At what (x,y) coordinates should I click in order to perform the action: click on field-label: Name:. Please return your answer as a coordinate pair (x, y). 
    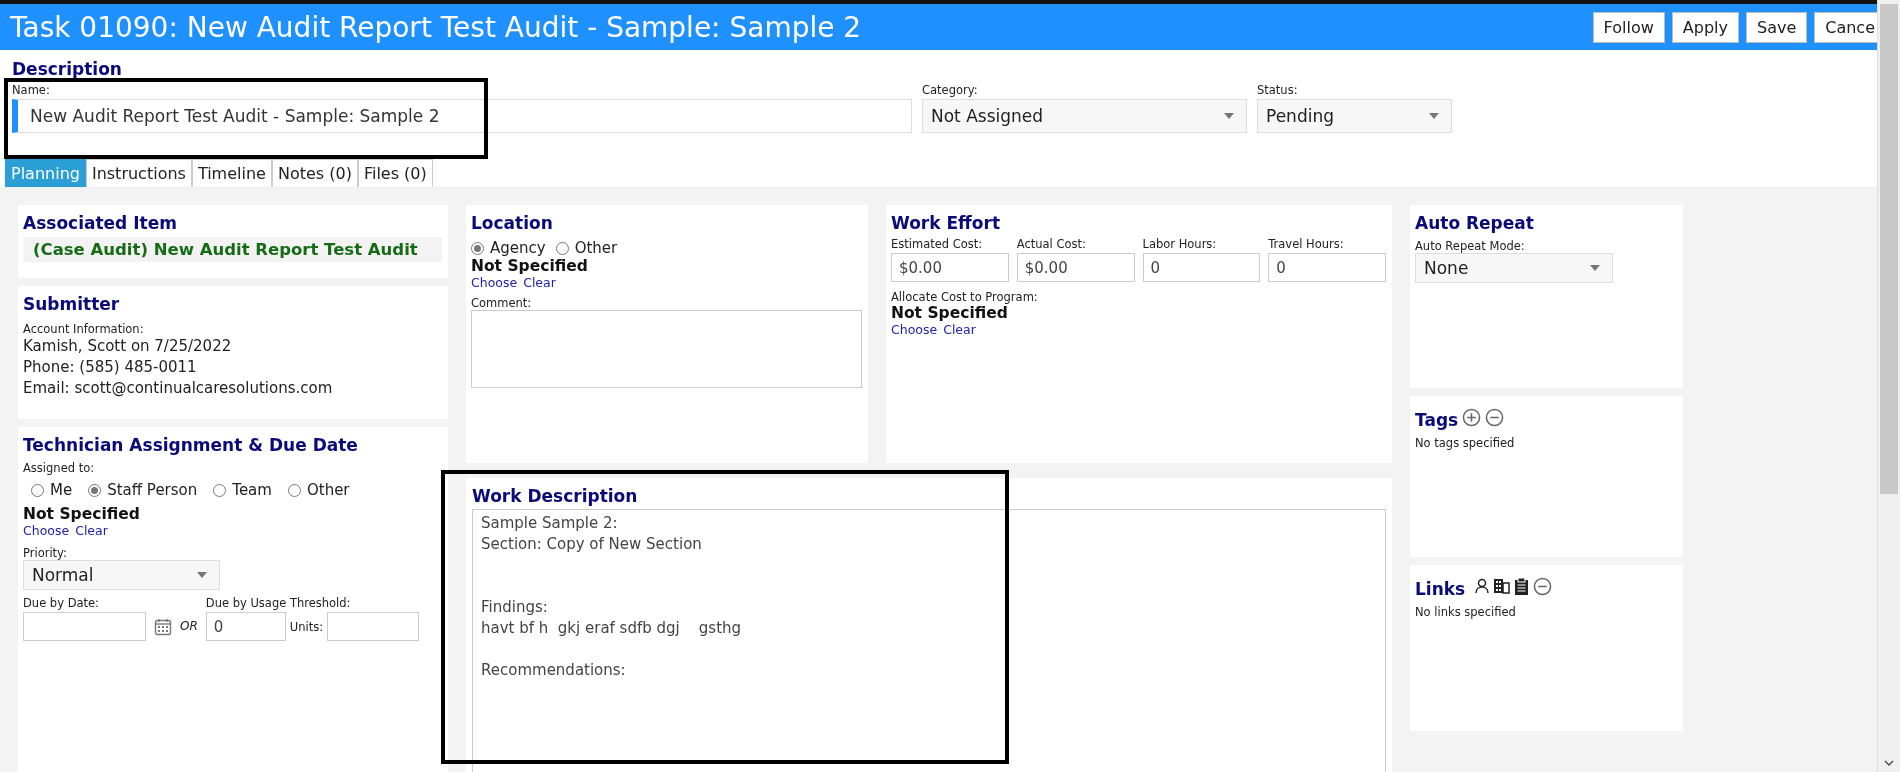
    Looking at the image, I should click on (31, 90).